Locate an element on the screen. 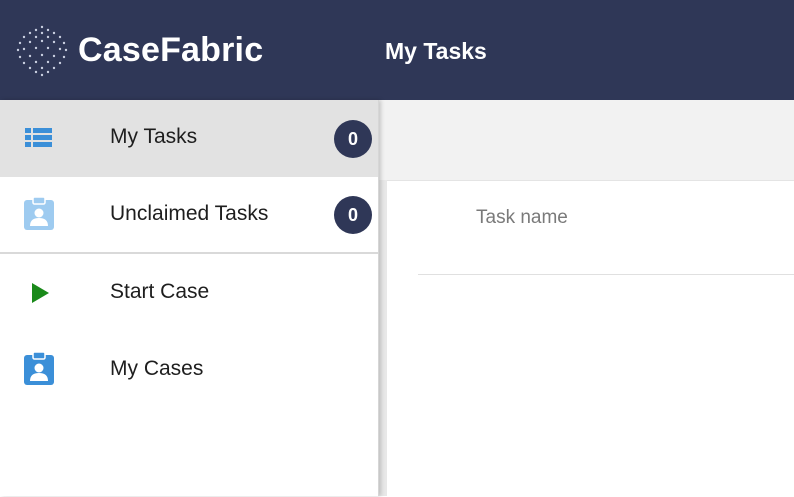  task-count-badge: 0 is located at coordinates (353, 139).